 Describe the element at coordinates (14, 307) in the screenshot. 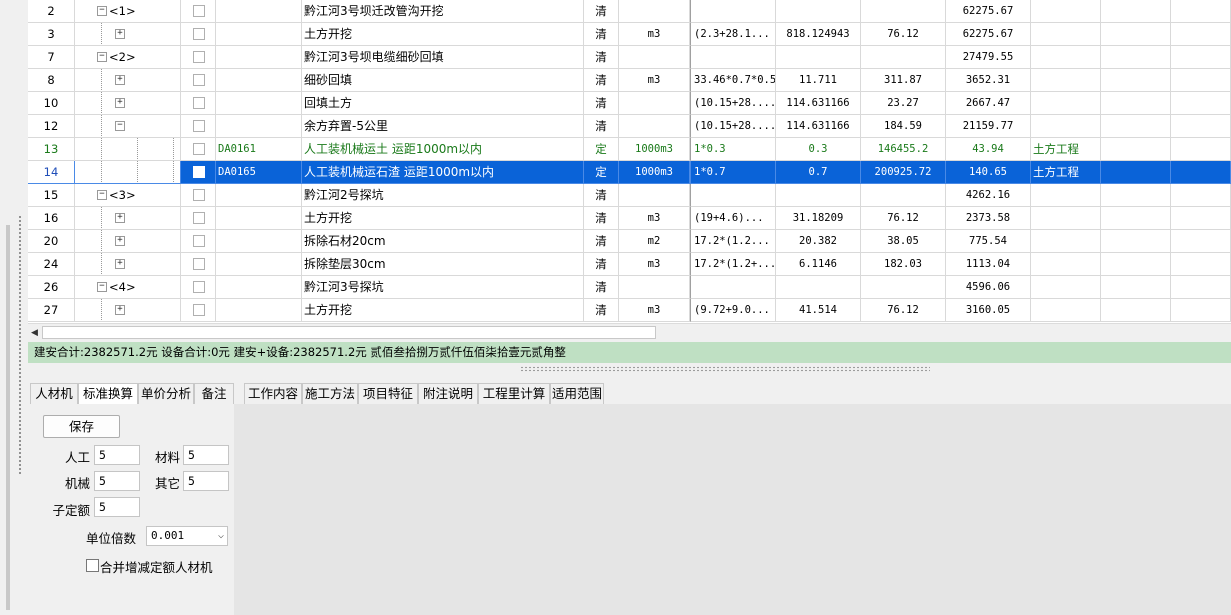

I see `left-splitter-strip` at that location.